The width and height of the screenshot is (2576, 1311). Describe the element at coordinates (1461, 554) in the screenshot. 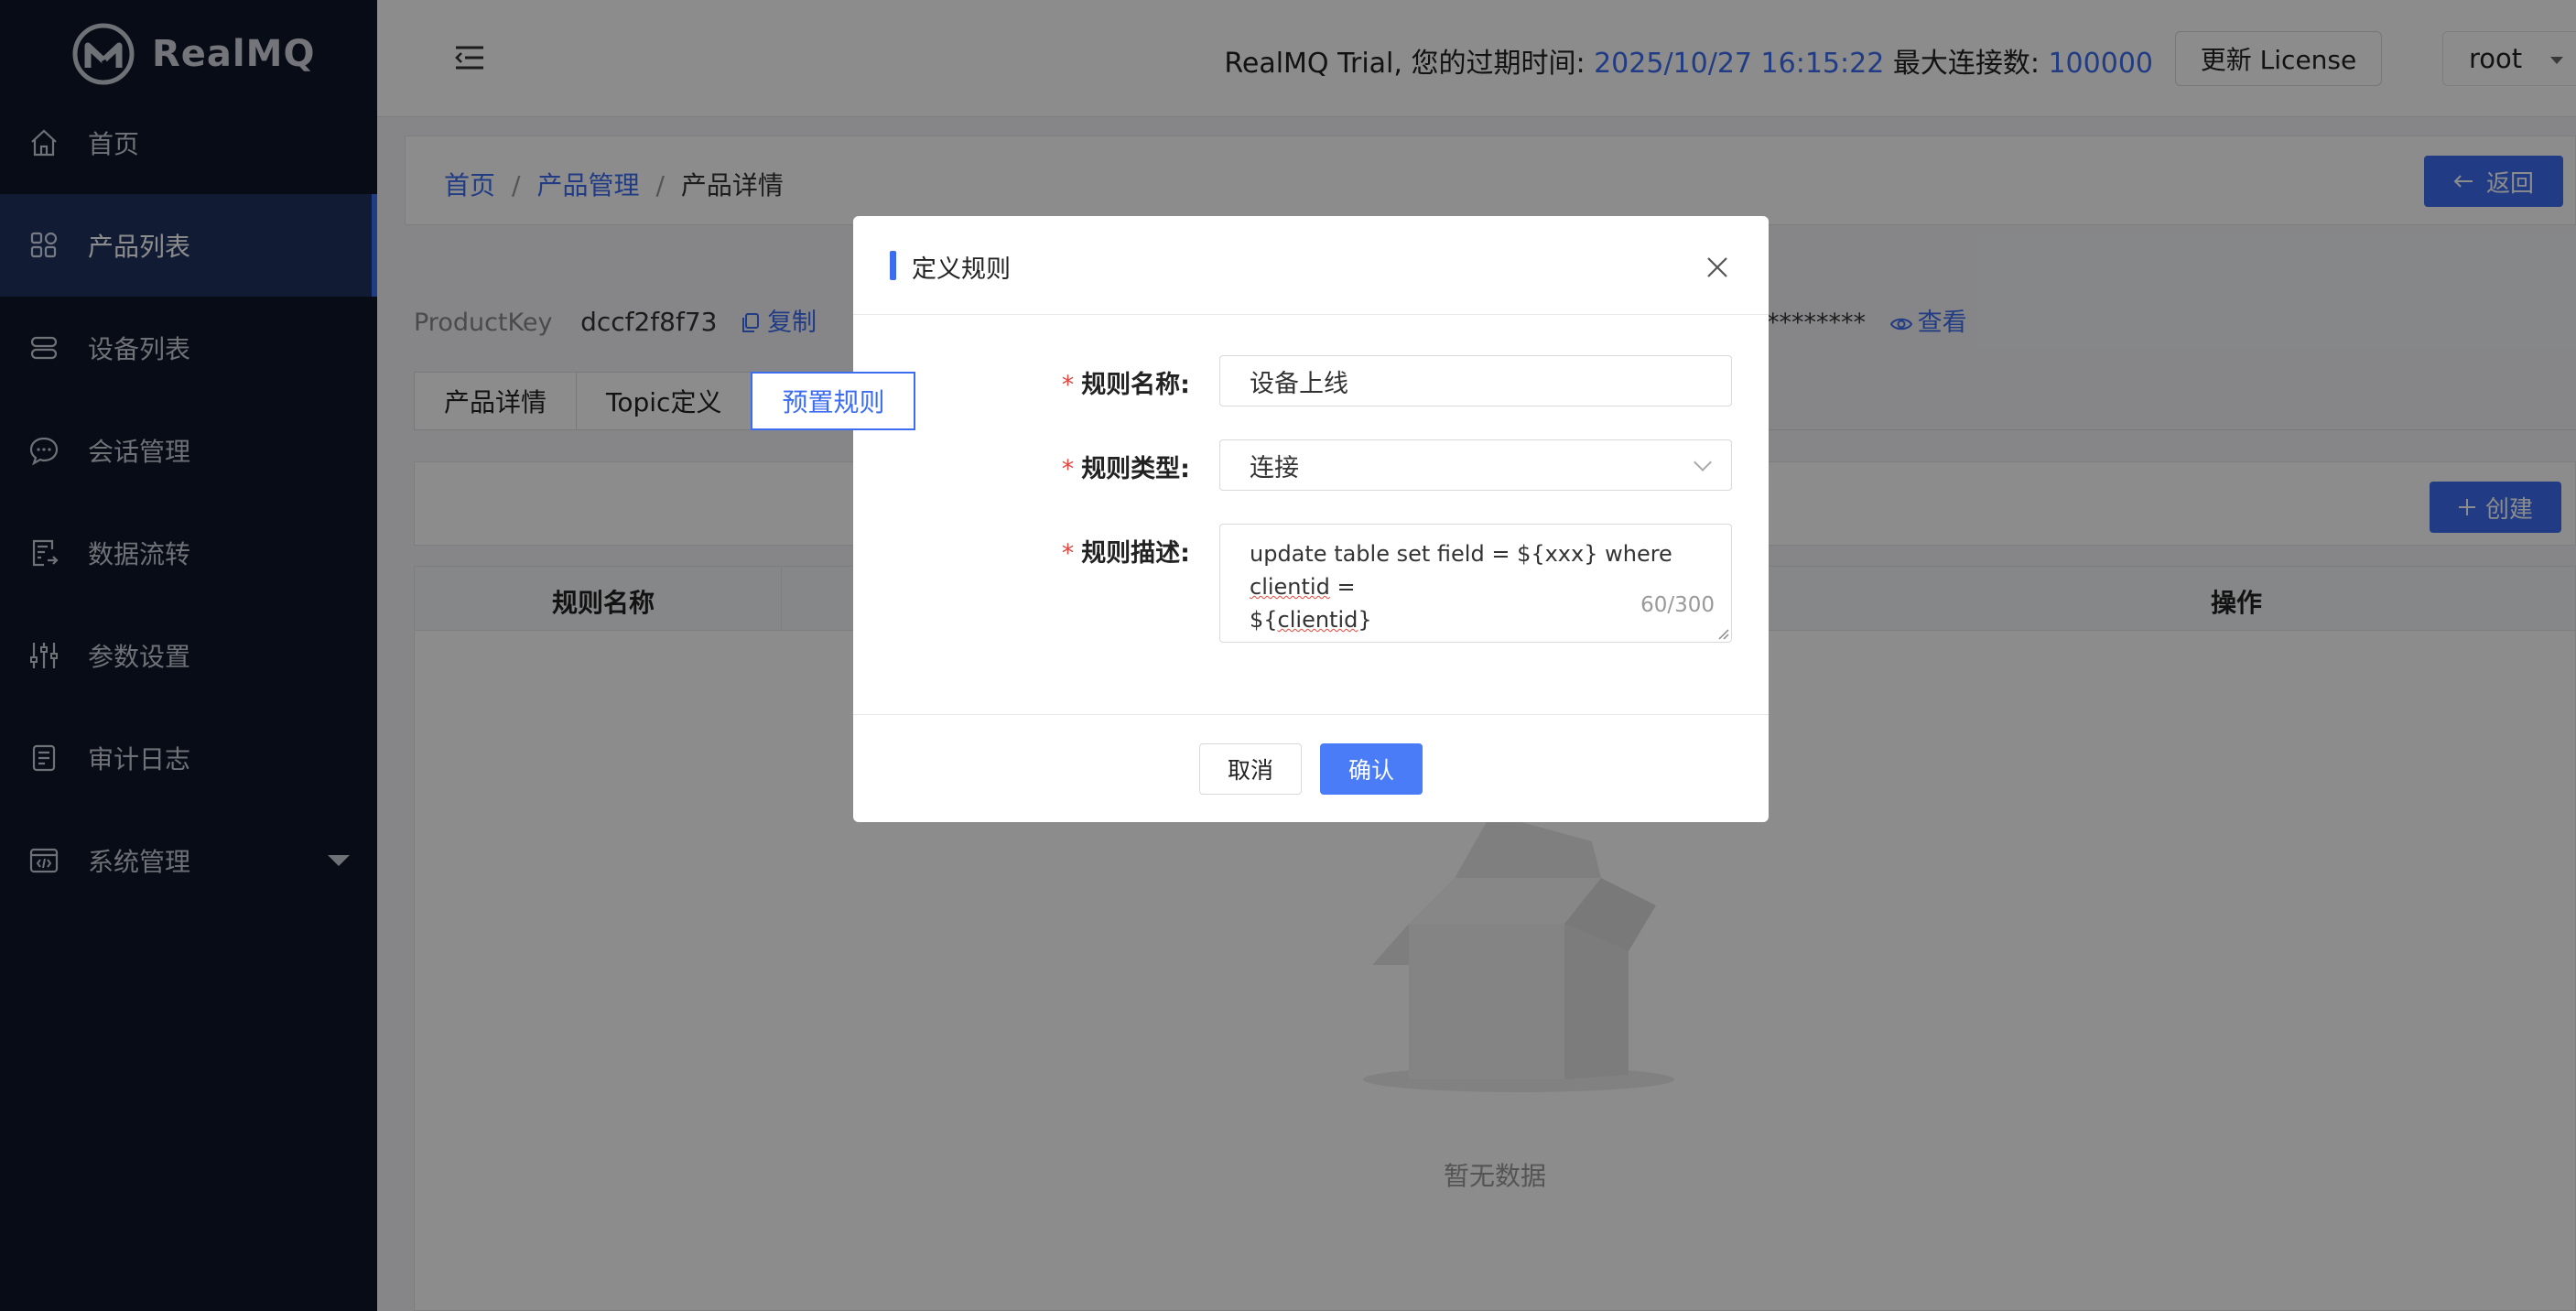

I see `desc-text-part: update table set field = ${xxx} where` at that location.